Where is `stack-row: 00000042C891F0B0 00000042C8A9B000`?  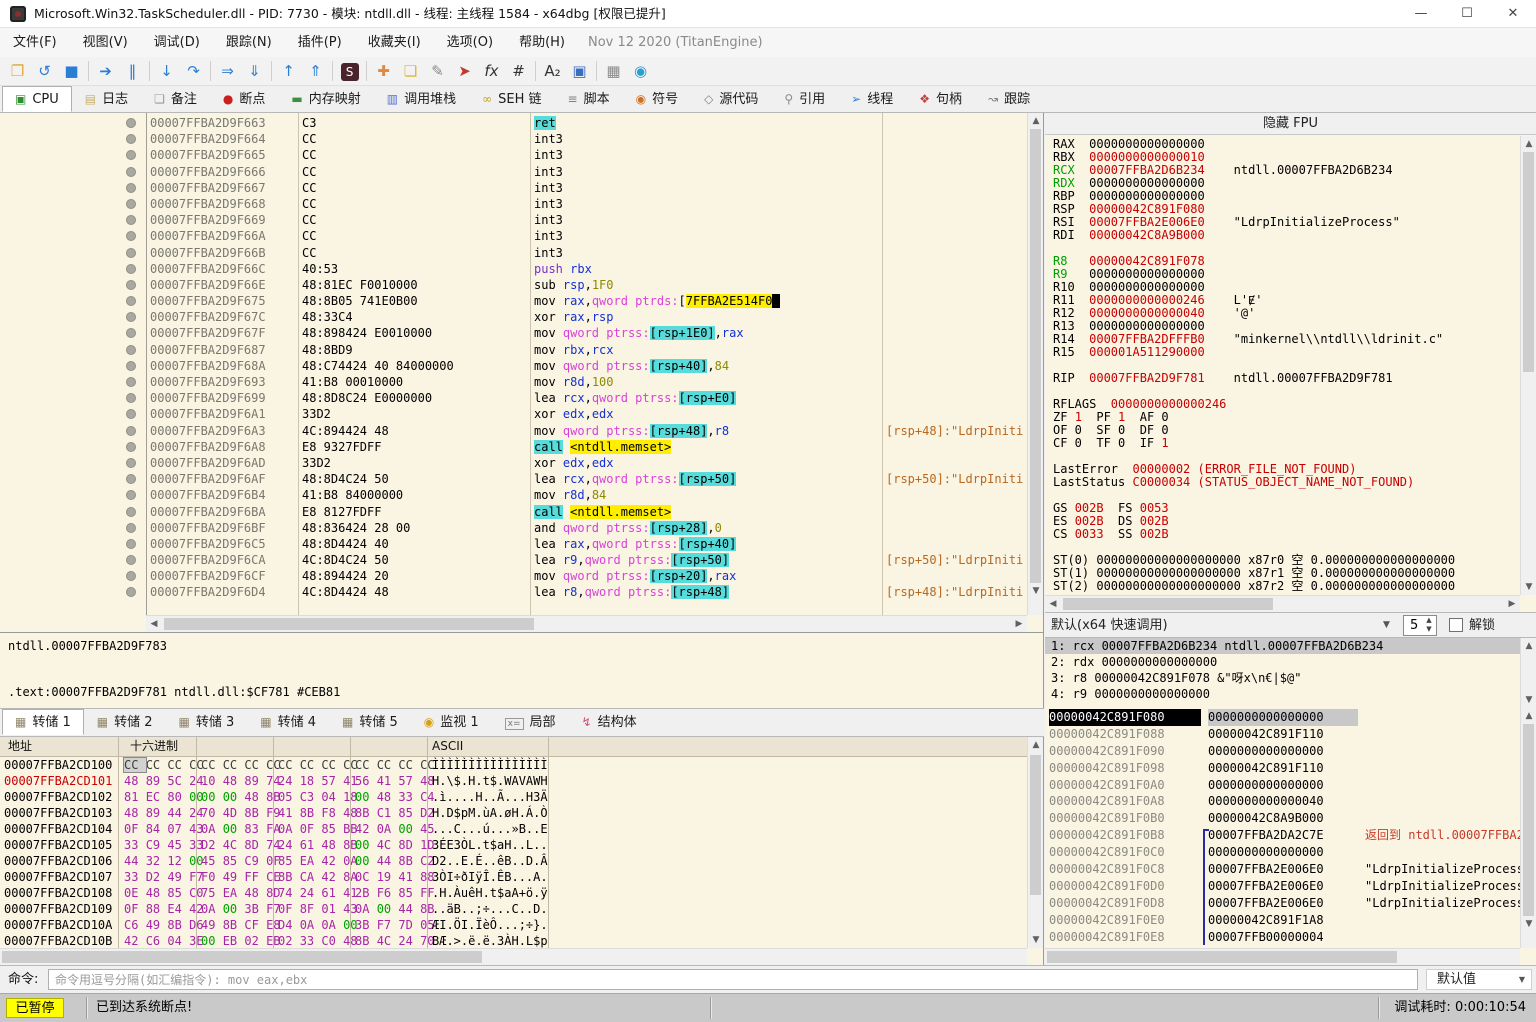
stack-row: 00000042C891F0B0 00000042C8A9B000 is located at coordinates (1282, 818).